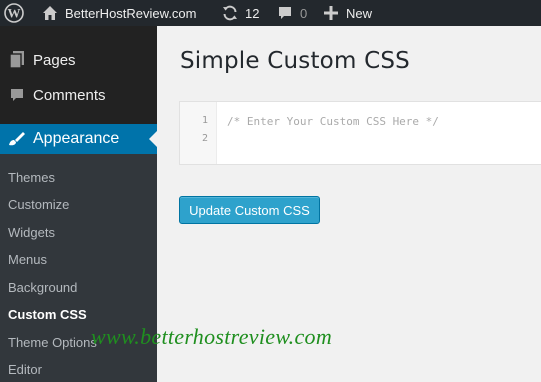 Image resolution: width=541 pixels, height=382 pixels. What do you see at coordinates (27, 260) in the screenshot?
I see `submenu-item-menus: Menus` at bounding box center [27, 260].